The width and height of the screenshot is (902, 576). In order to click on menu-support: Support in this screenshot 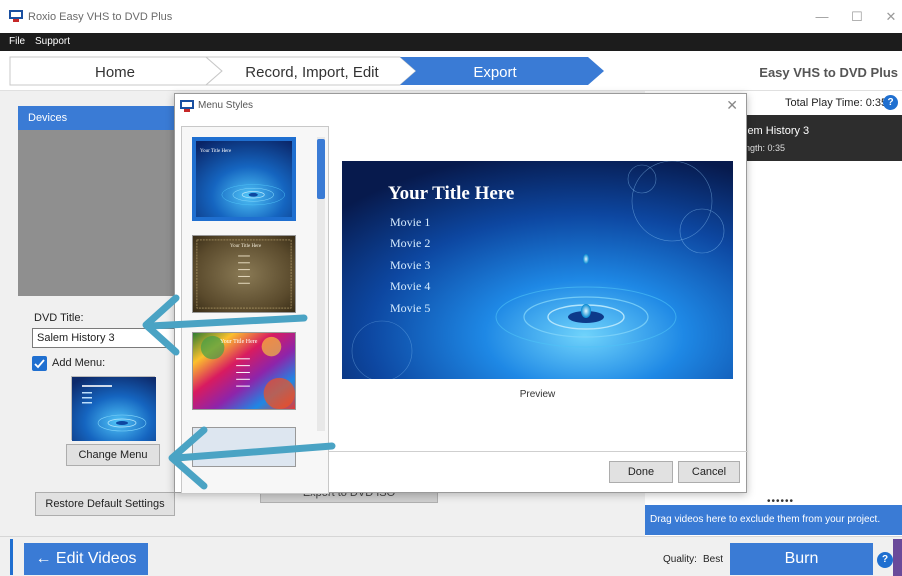, I will do `click(52, 41)`.